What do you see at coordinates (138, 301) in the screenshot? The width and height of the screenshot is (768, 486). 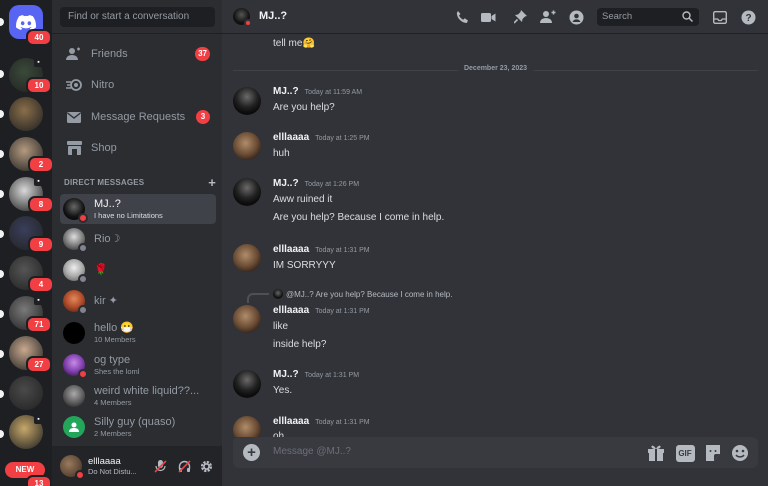 I see `dm-item: kir ✦` at bounding box center [138, 301].